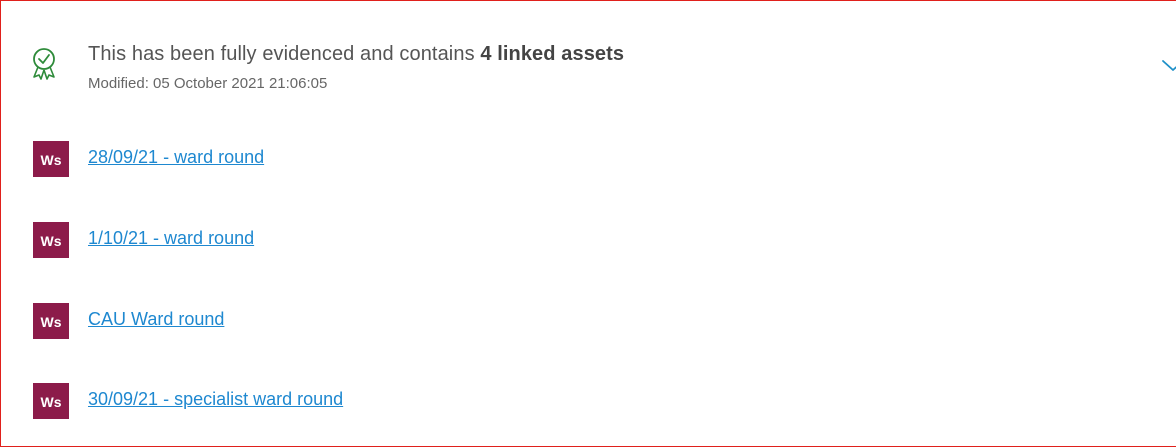 Image resolution: width=1176 pixels, height=447 pixels. I want to click on asset-link: 28/09/21 - ward round, so click(176, 157).